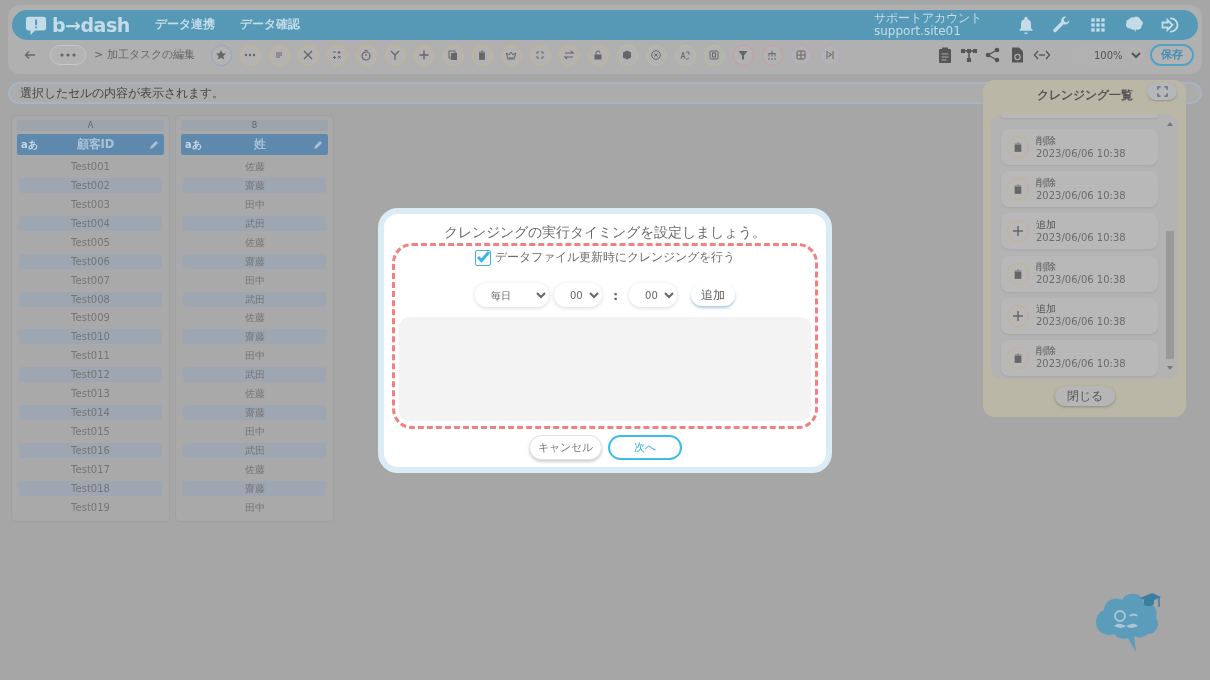  I want to click on frequency-select: 毎日, so click(511, 295).